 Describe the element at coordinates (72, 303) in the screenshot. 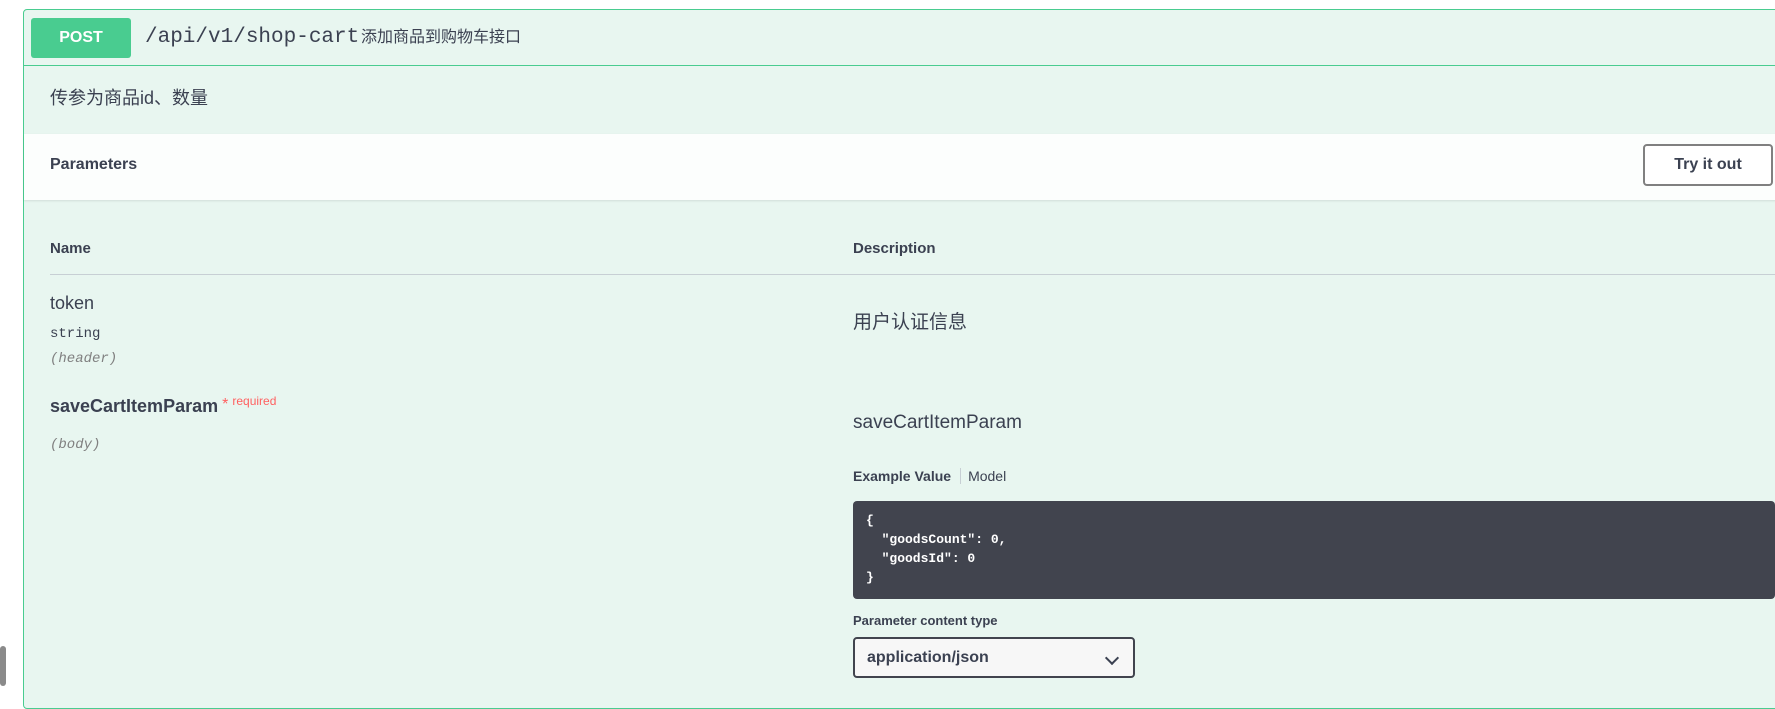

I see `param-token-name: token` at that location.